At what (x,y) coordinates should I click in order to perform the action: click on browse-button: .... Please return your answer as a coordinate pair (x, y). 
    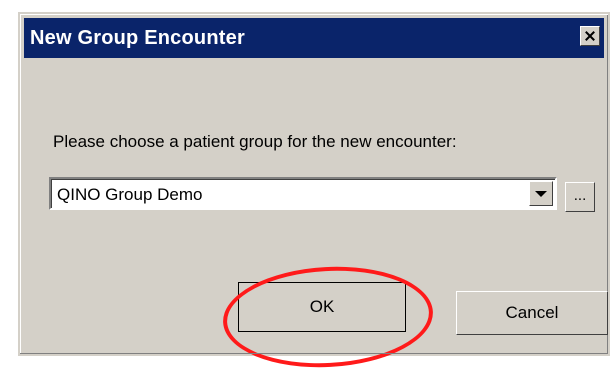
    Looking at the image, I should click on (580, 197).